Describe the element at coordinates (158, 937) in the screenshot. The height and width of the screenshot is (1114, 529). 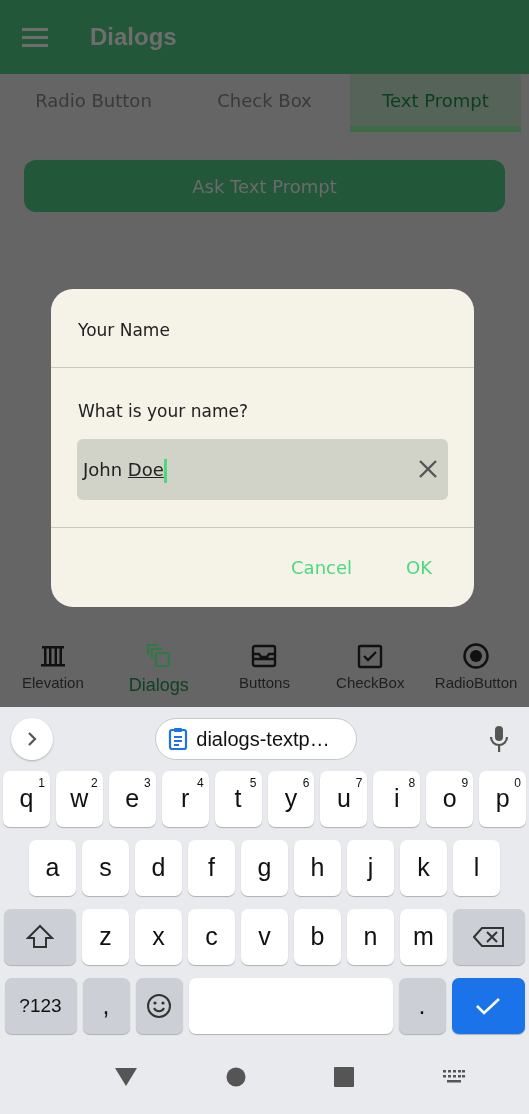
I see `key: x` at that location.